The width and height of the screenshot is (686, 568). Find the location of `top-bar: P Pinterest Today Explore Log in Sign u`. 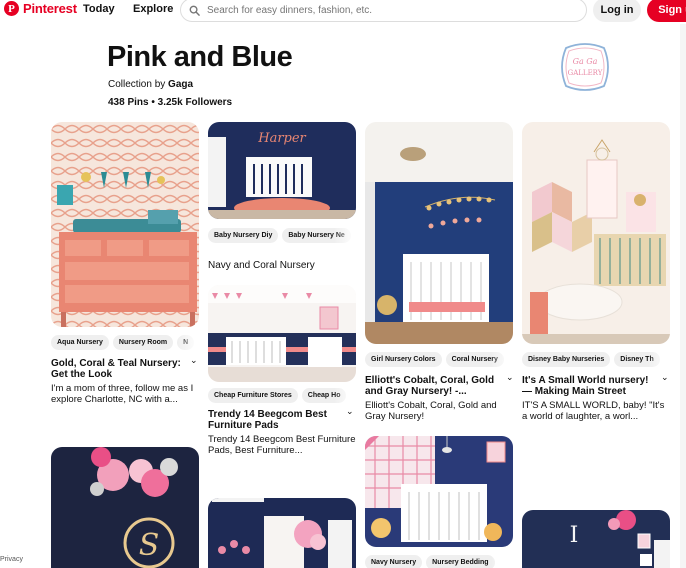

top-bar: P Pinterest Today Explore Log in Sign u is located at coordinates (343, 11).